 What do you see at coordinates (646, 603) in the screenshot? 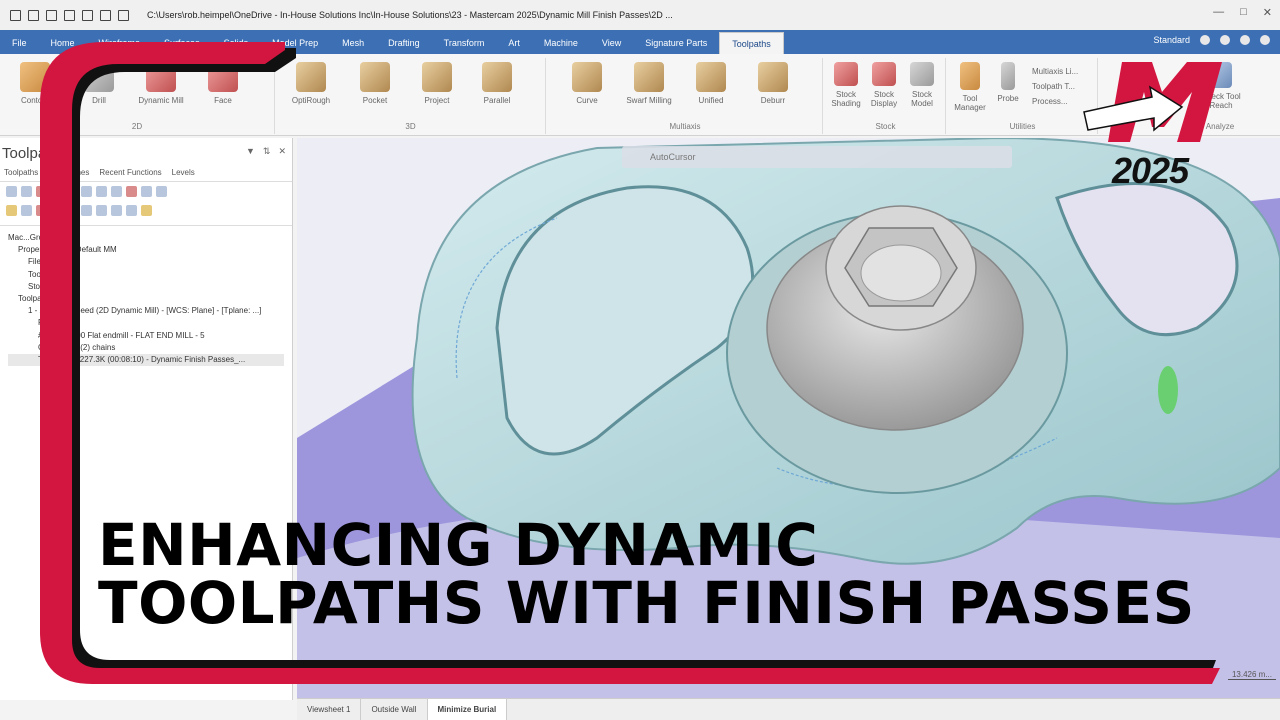
I see `headline-line-2: TOOLPATHS WITH FINISH PASSES` at bounding box center [646, 603].